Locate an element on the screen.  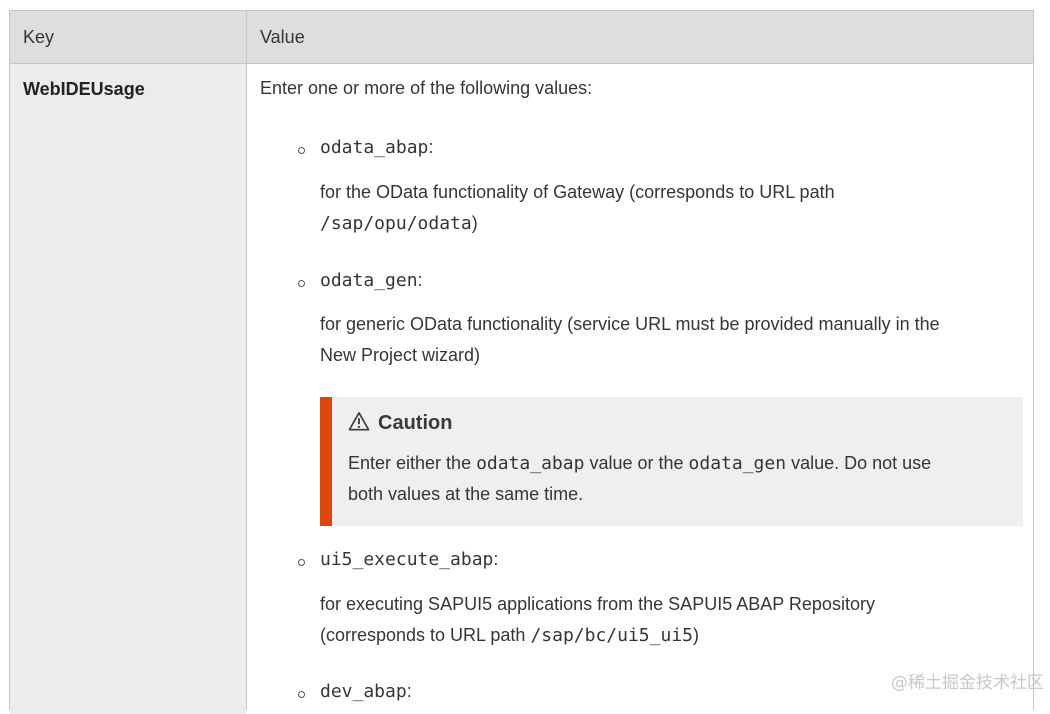
item-name: odata_abap: is located at coordinates (377, 147).